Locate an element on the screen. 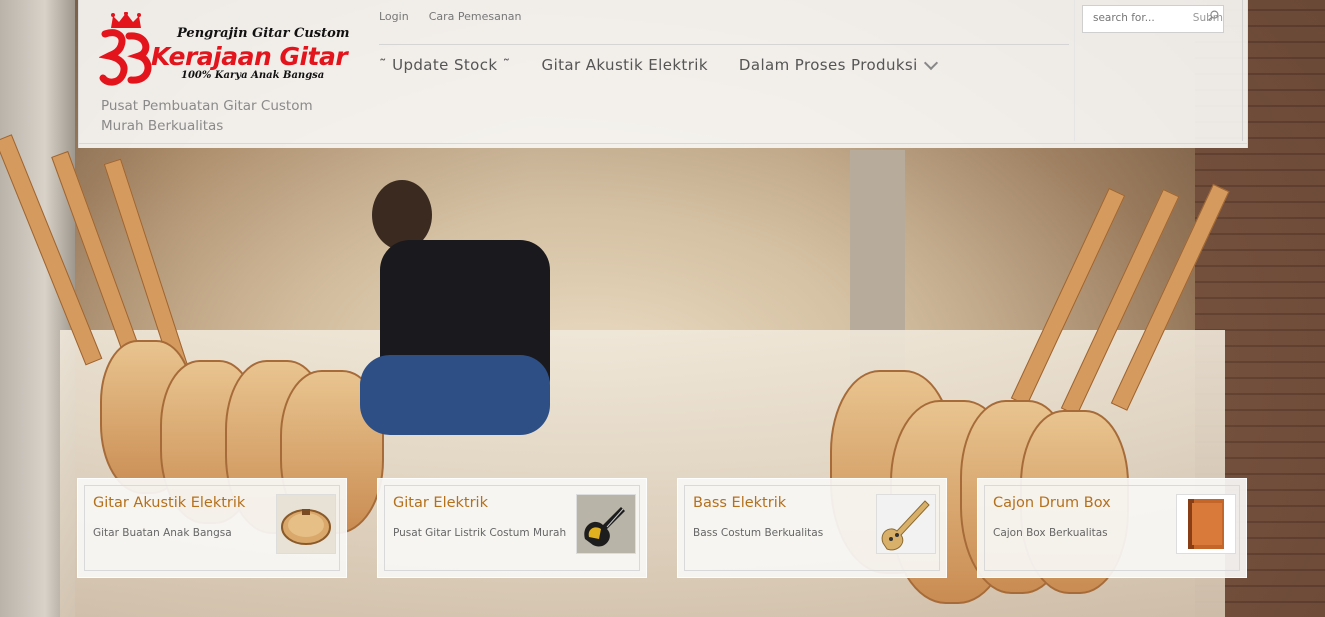  acoustic-guitar-body-icon is located at coordinates (306, 524).